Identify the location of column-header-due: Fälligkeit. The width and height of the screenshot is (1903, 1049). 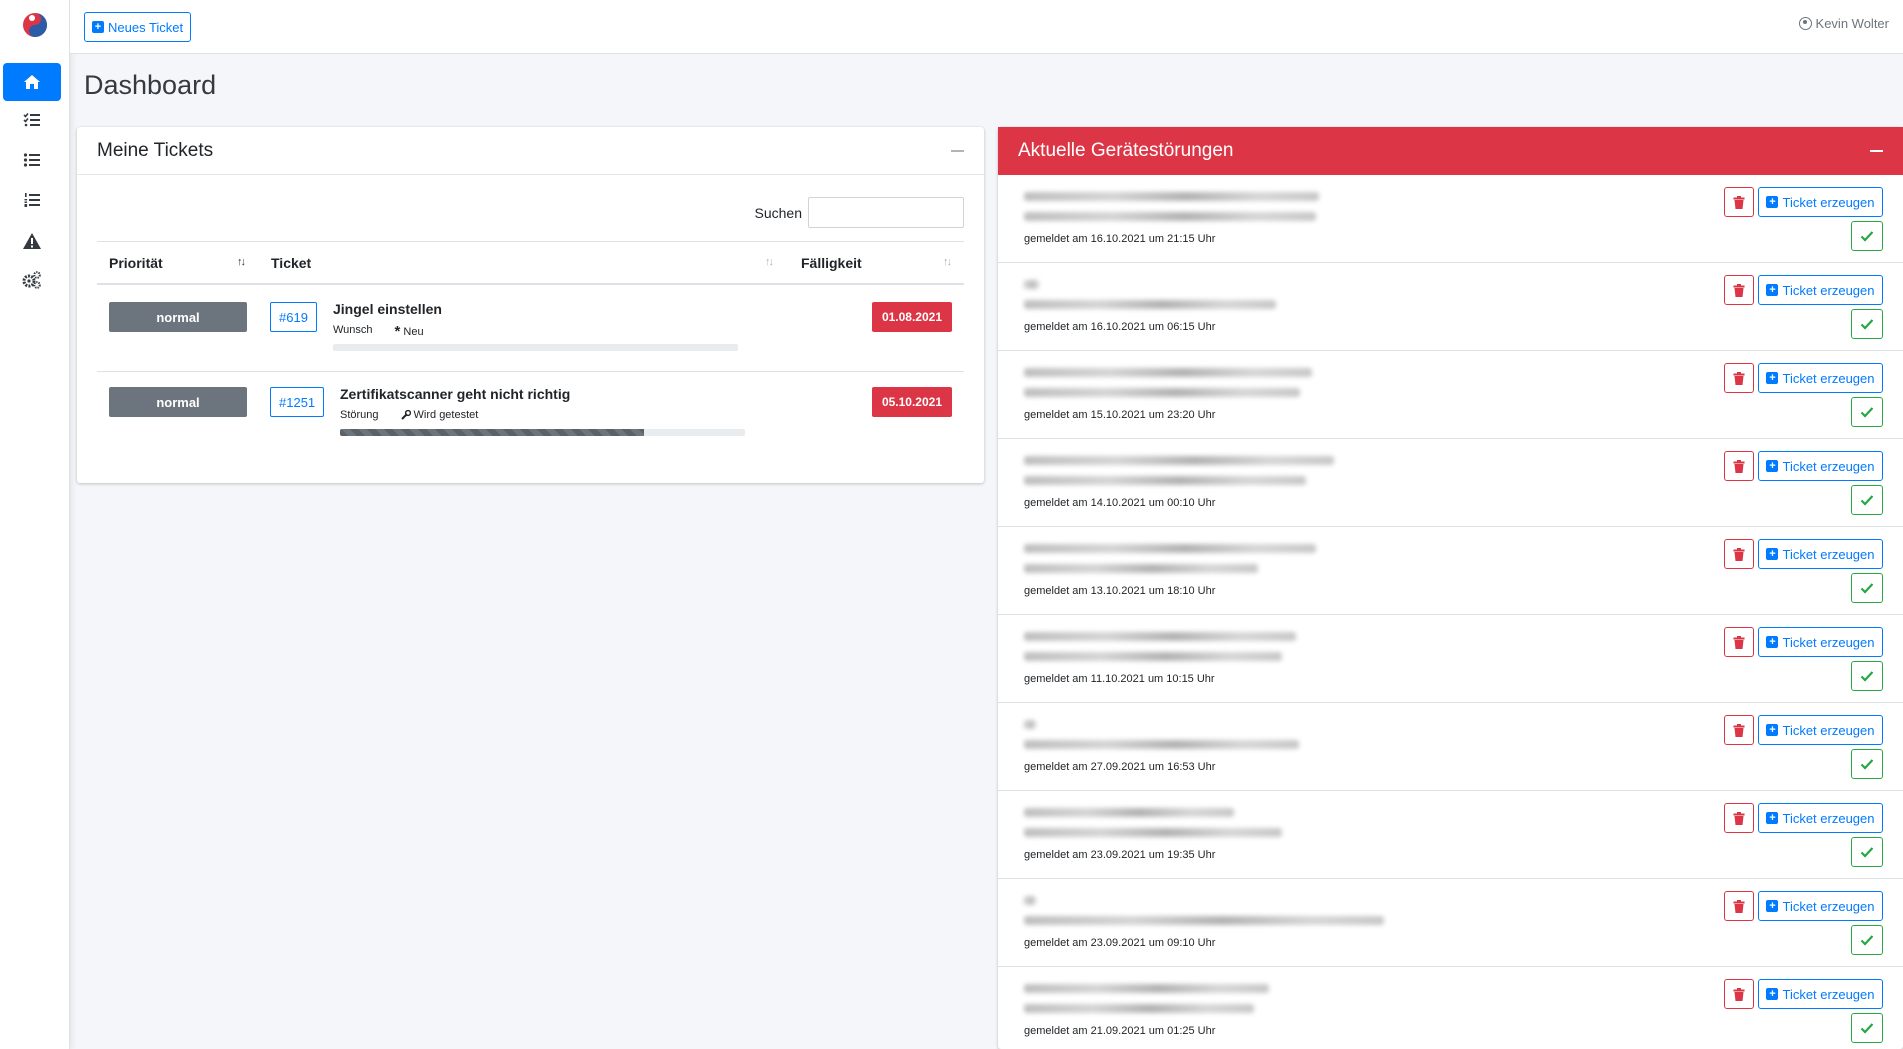
(831, 263).